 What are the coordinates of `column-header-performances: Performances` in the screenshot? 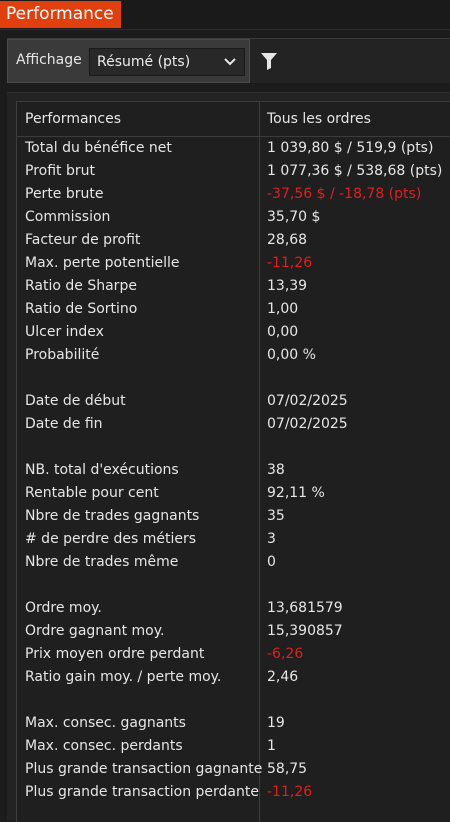 It's located at (73, 119).